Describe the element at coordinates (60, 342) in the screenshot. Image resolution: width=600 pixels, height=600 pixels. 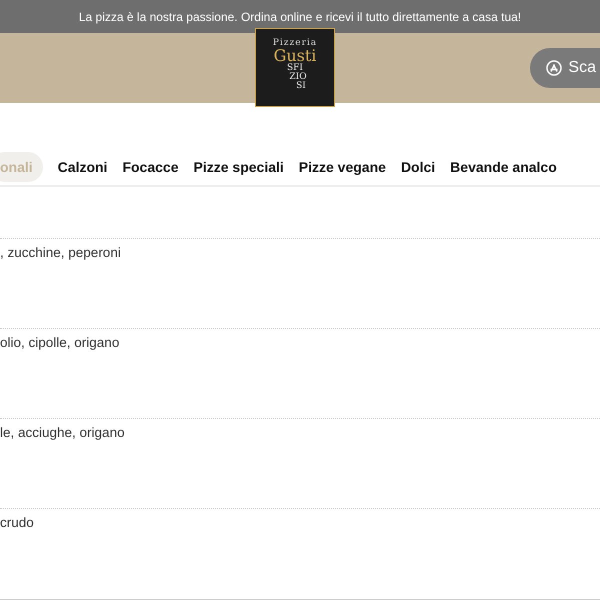
I see `item-description: olio, cipolle, origano` at that location.